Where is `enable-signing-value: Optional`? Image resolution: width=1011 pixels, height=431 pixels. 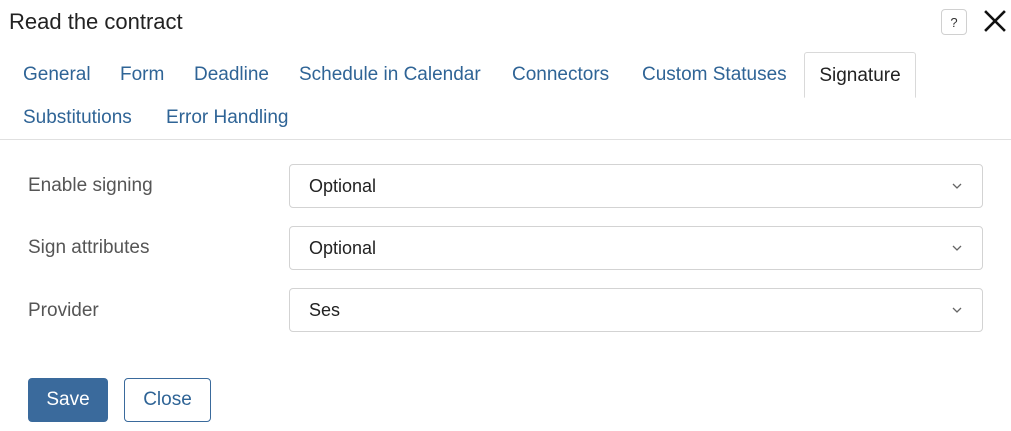
enable-signing-value: Optional is located at coordinates (343, 186).